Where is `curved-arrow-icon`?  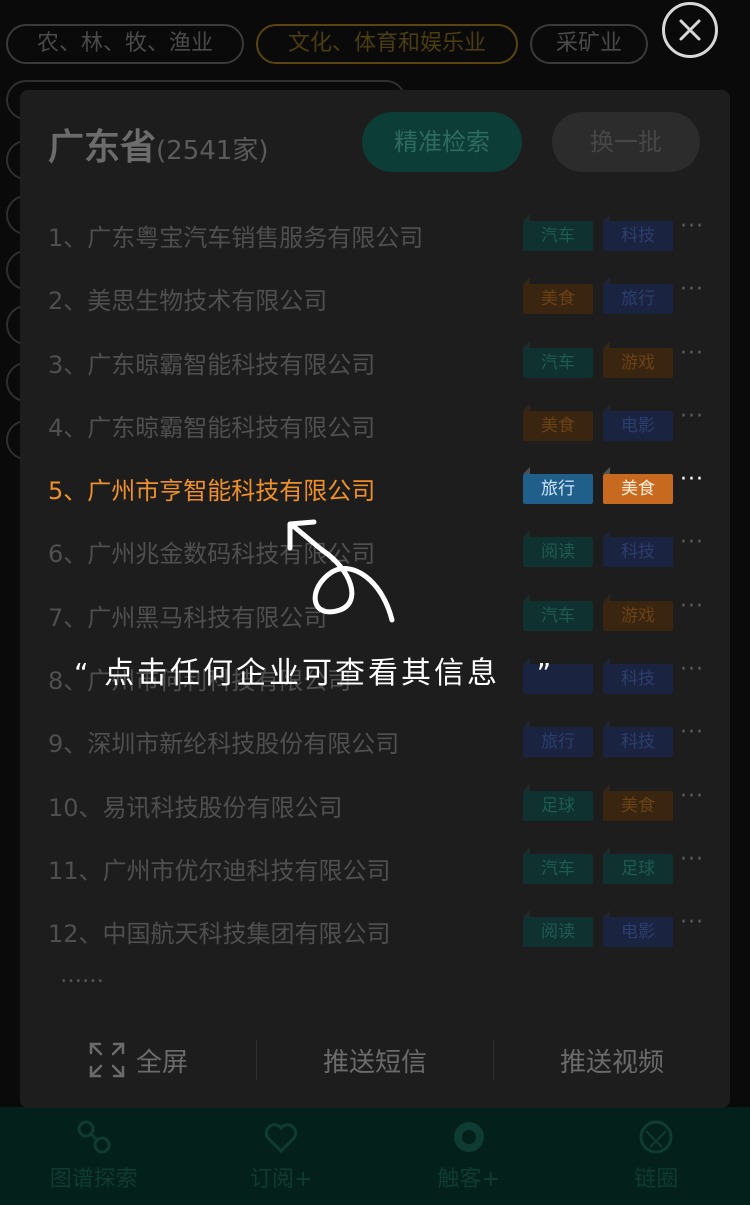 curved-arrow-icon is located at coordinates (341, 571).